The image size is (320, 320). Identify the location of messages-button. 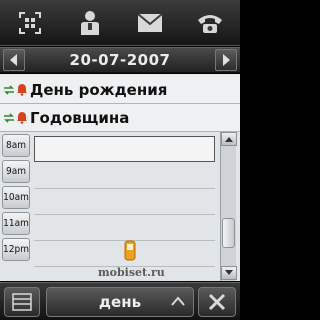
(150, 23).